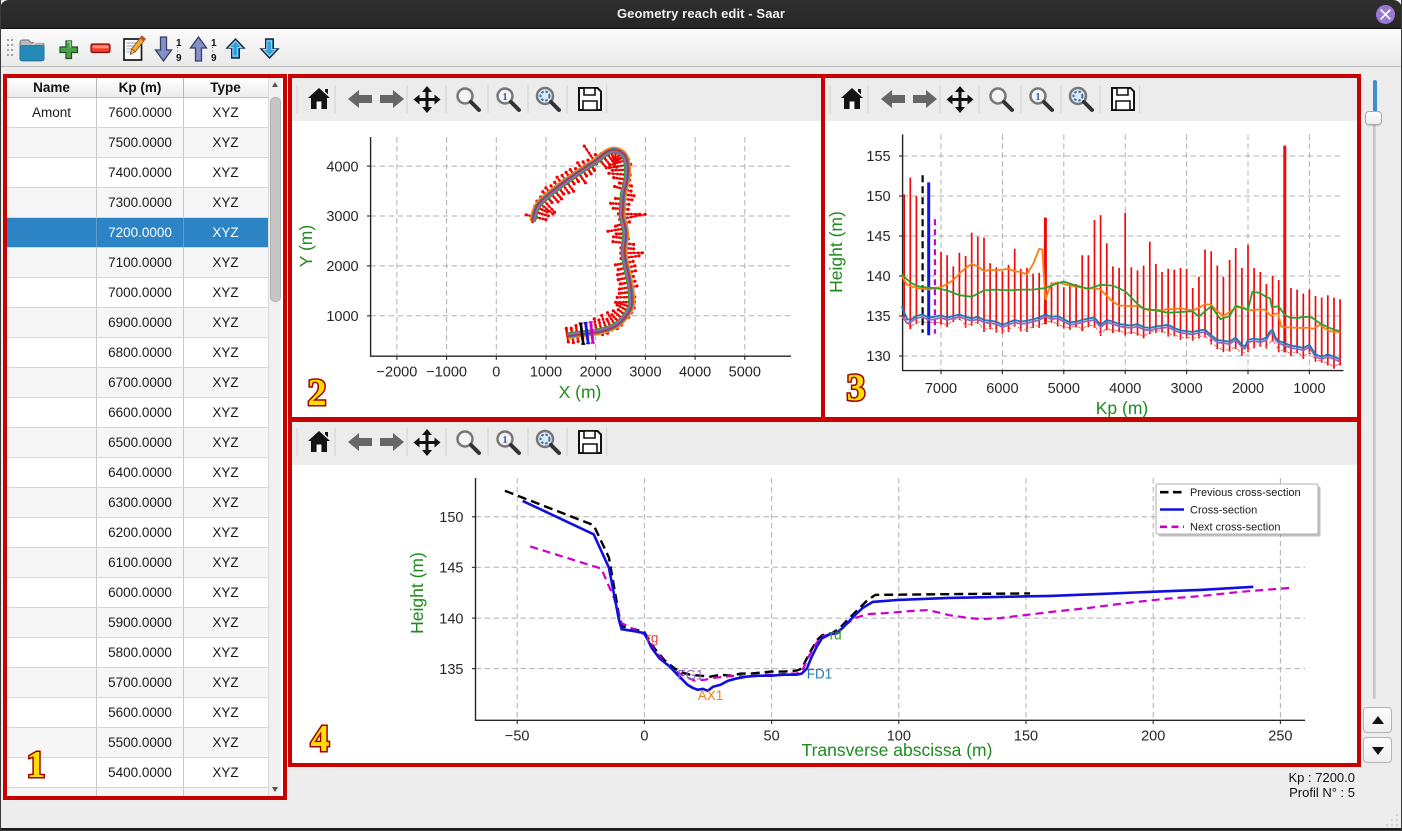  Describe the element at coordinates (1245, 493) in the screenshot. I see `svg-text: Previous cross-section` at that location.